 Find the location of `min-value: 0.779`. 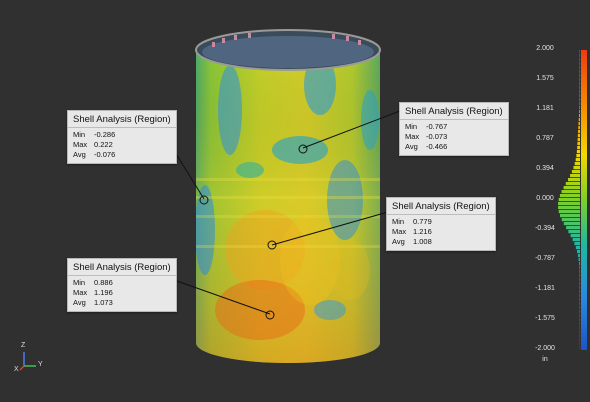

min-value: 0.779 is located at coordinates (422, 221).